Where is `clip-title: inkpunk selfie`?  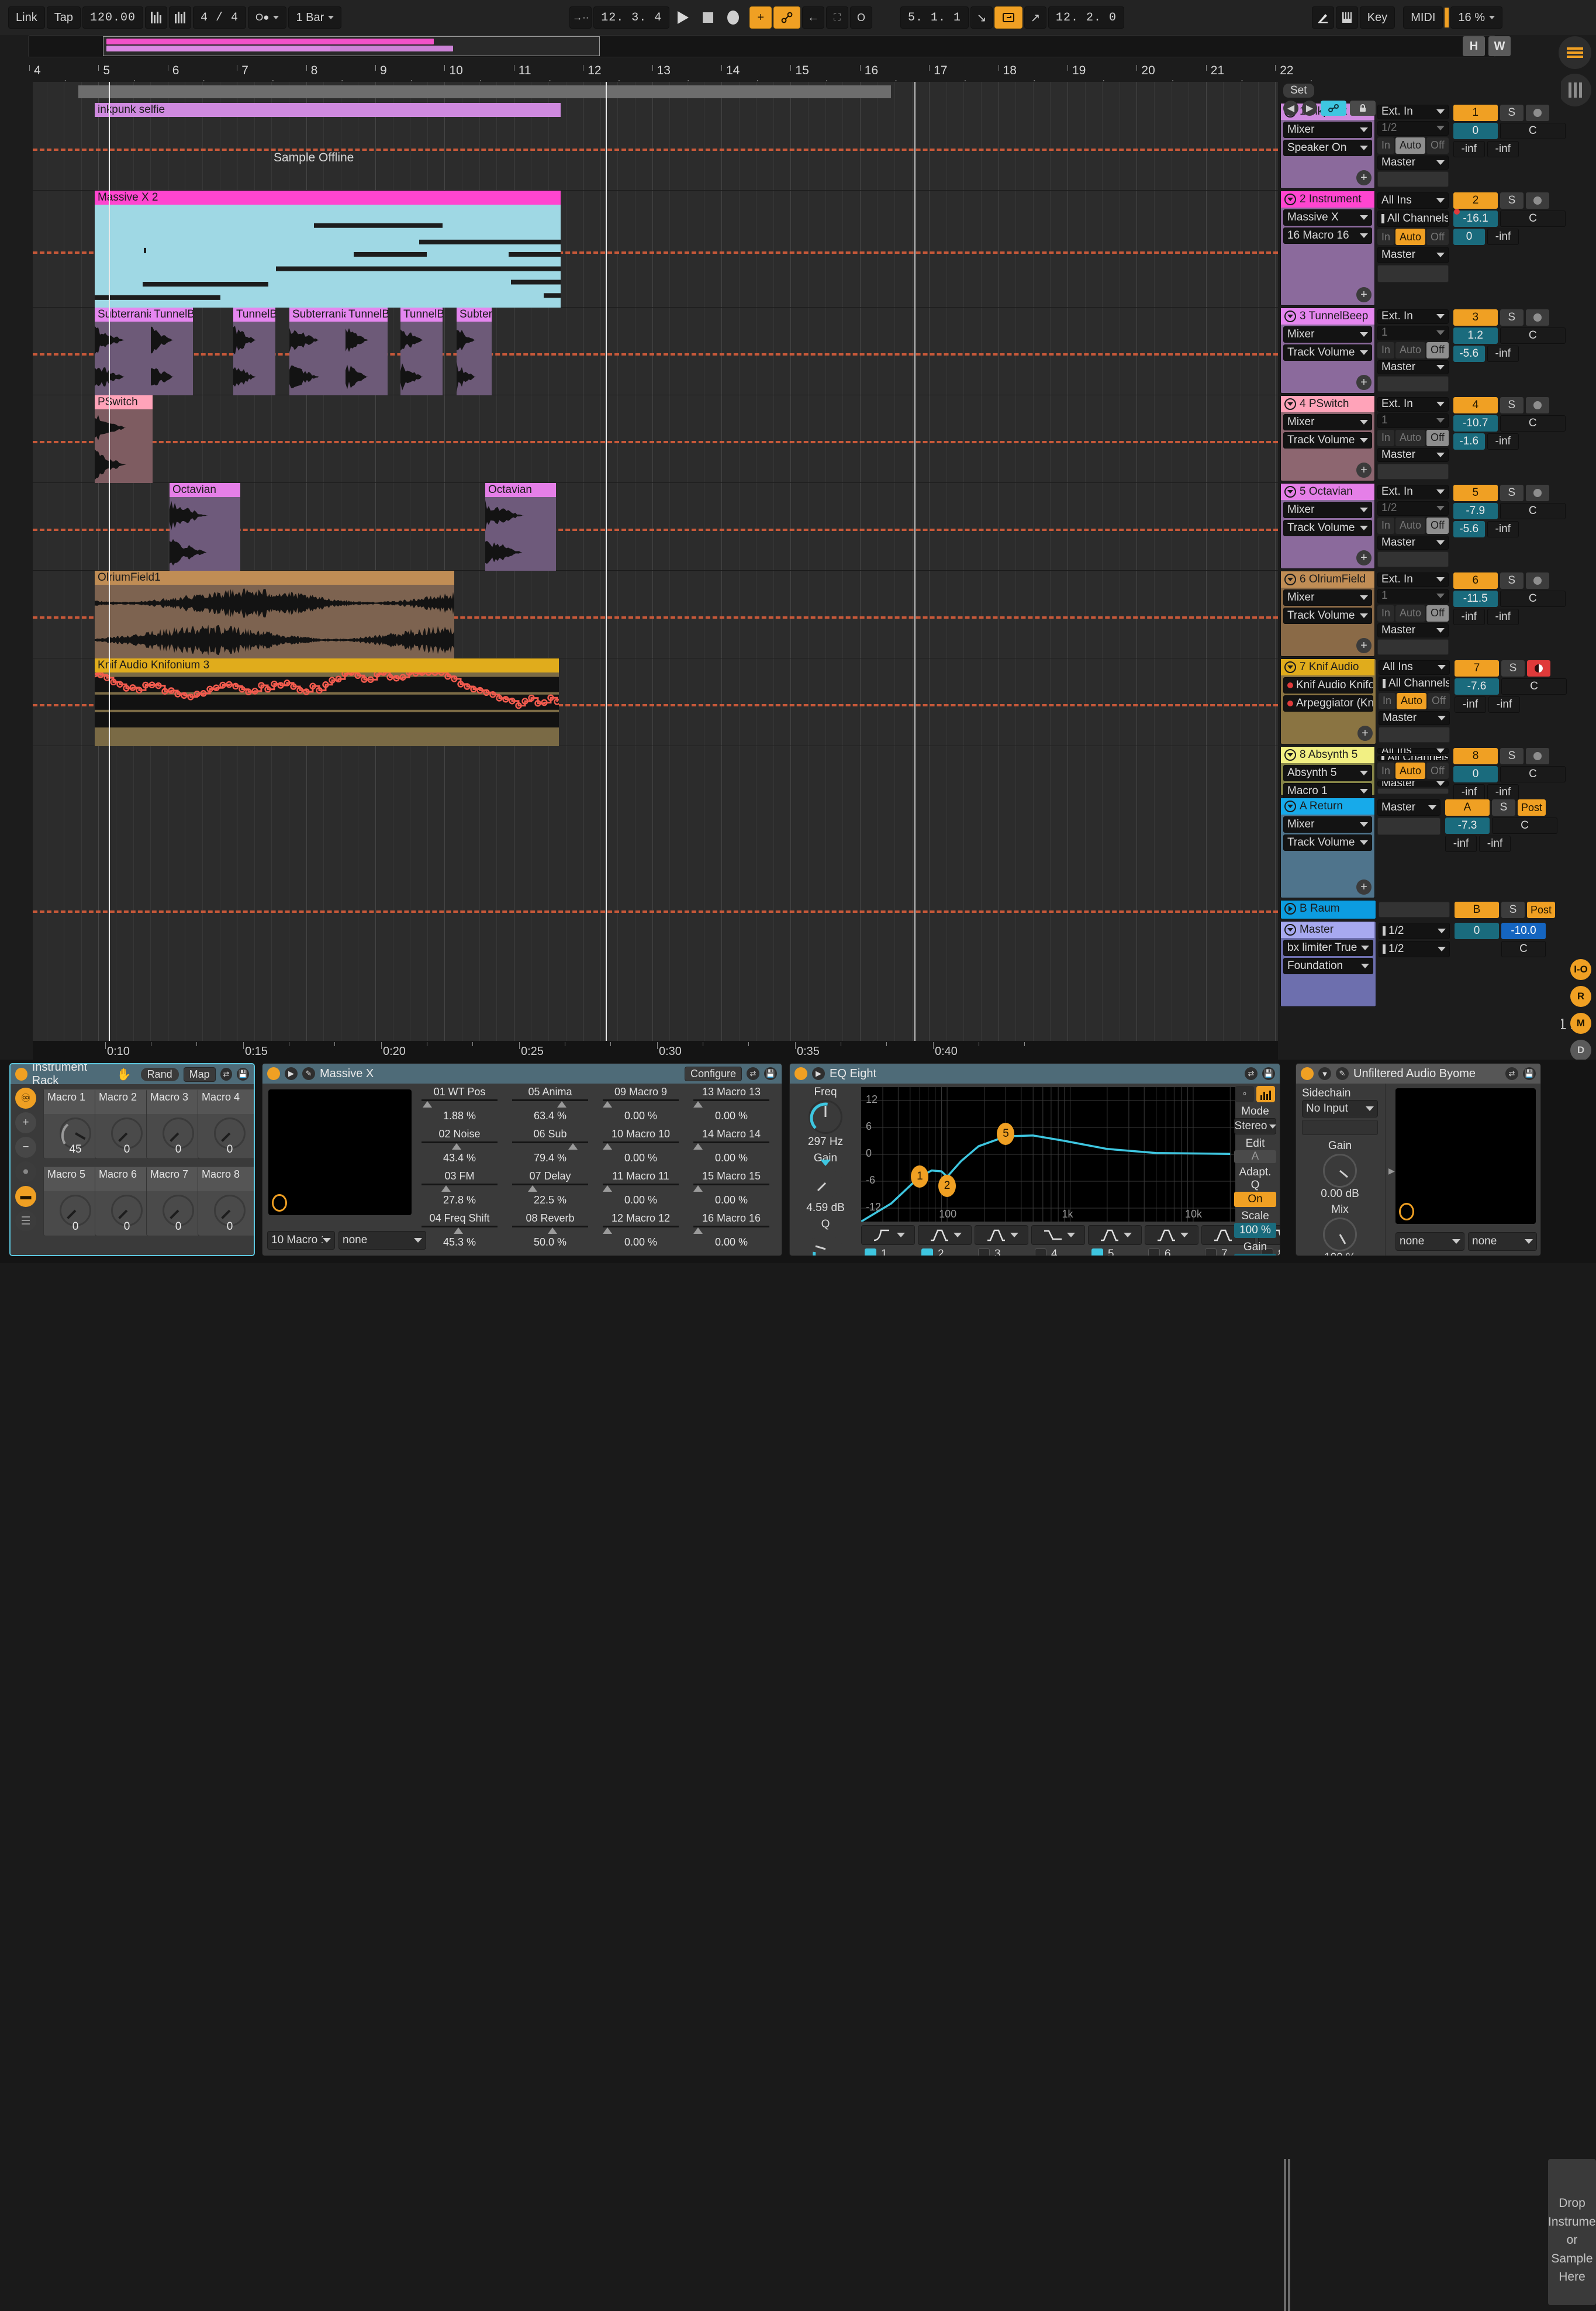
clip-title: inkpunk selfie is located at coordinates (328, 110).